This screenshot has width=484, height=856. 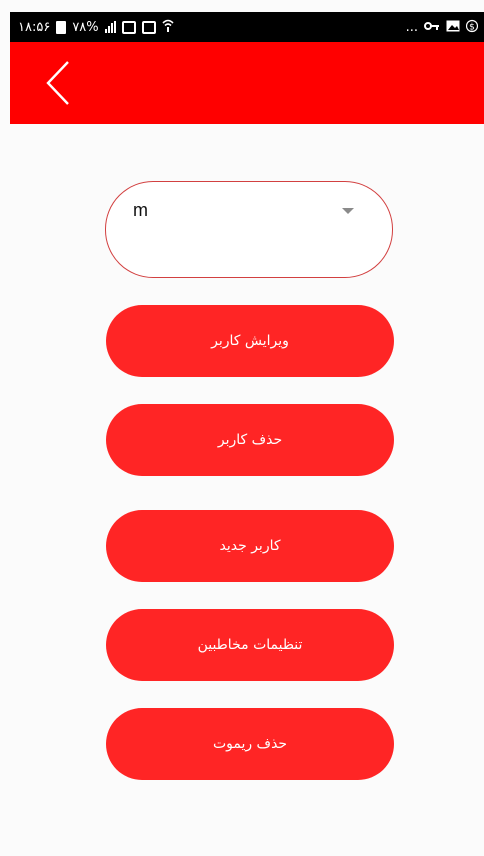 I want to click on key-icon, so click(x=432, y=27).